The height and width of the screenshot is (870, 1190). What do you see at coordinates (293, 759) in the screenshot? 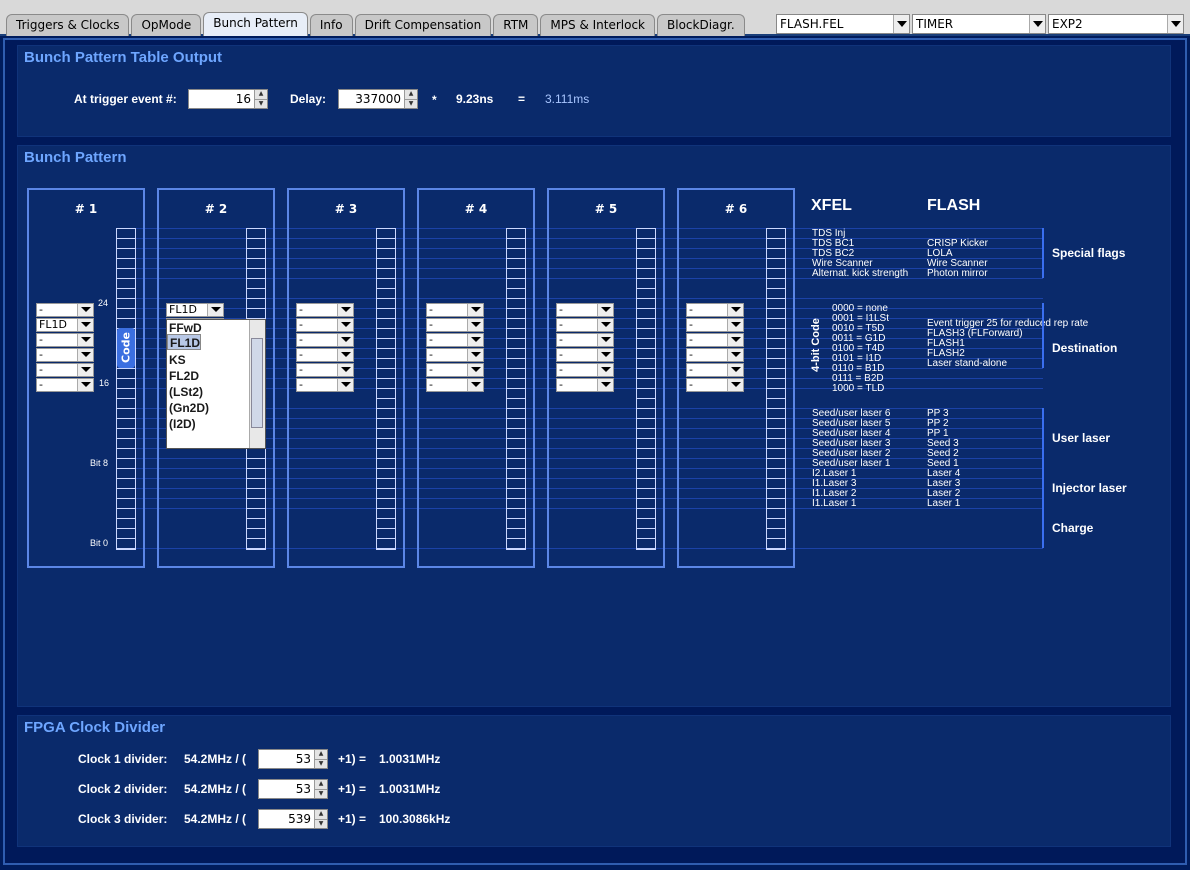
I see `clock-divider-spinner: 53 ▲ ▼` at bounding box center [293, 759].